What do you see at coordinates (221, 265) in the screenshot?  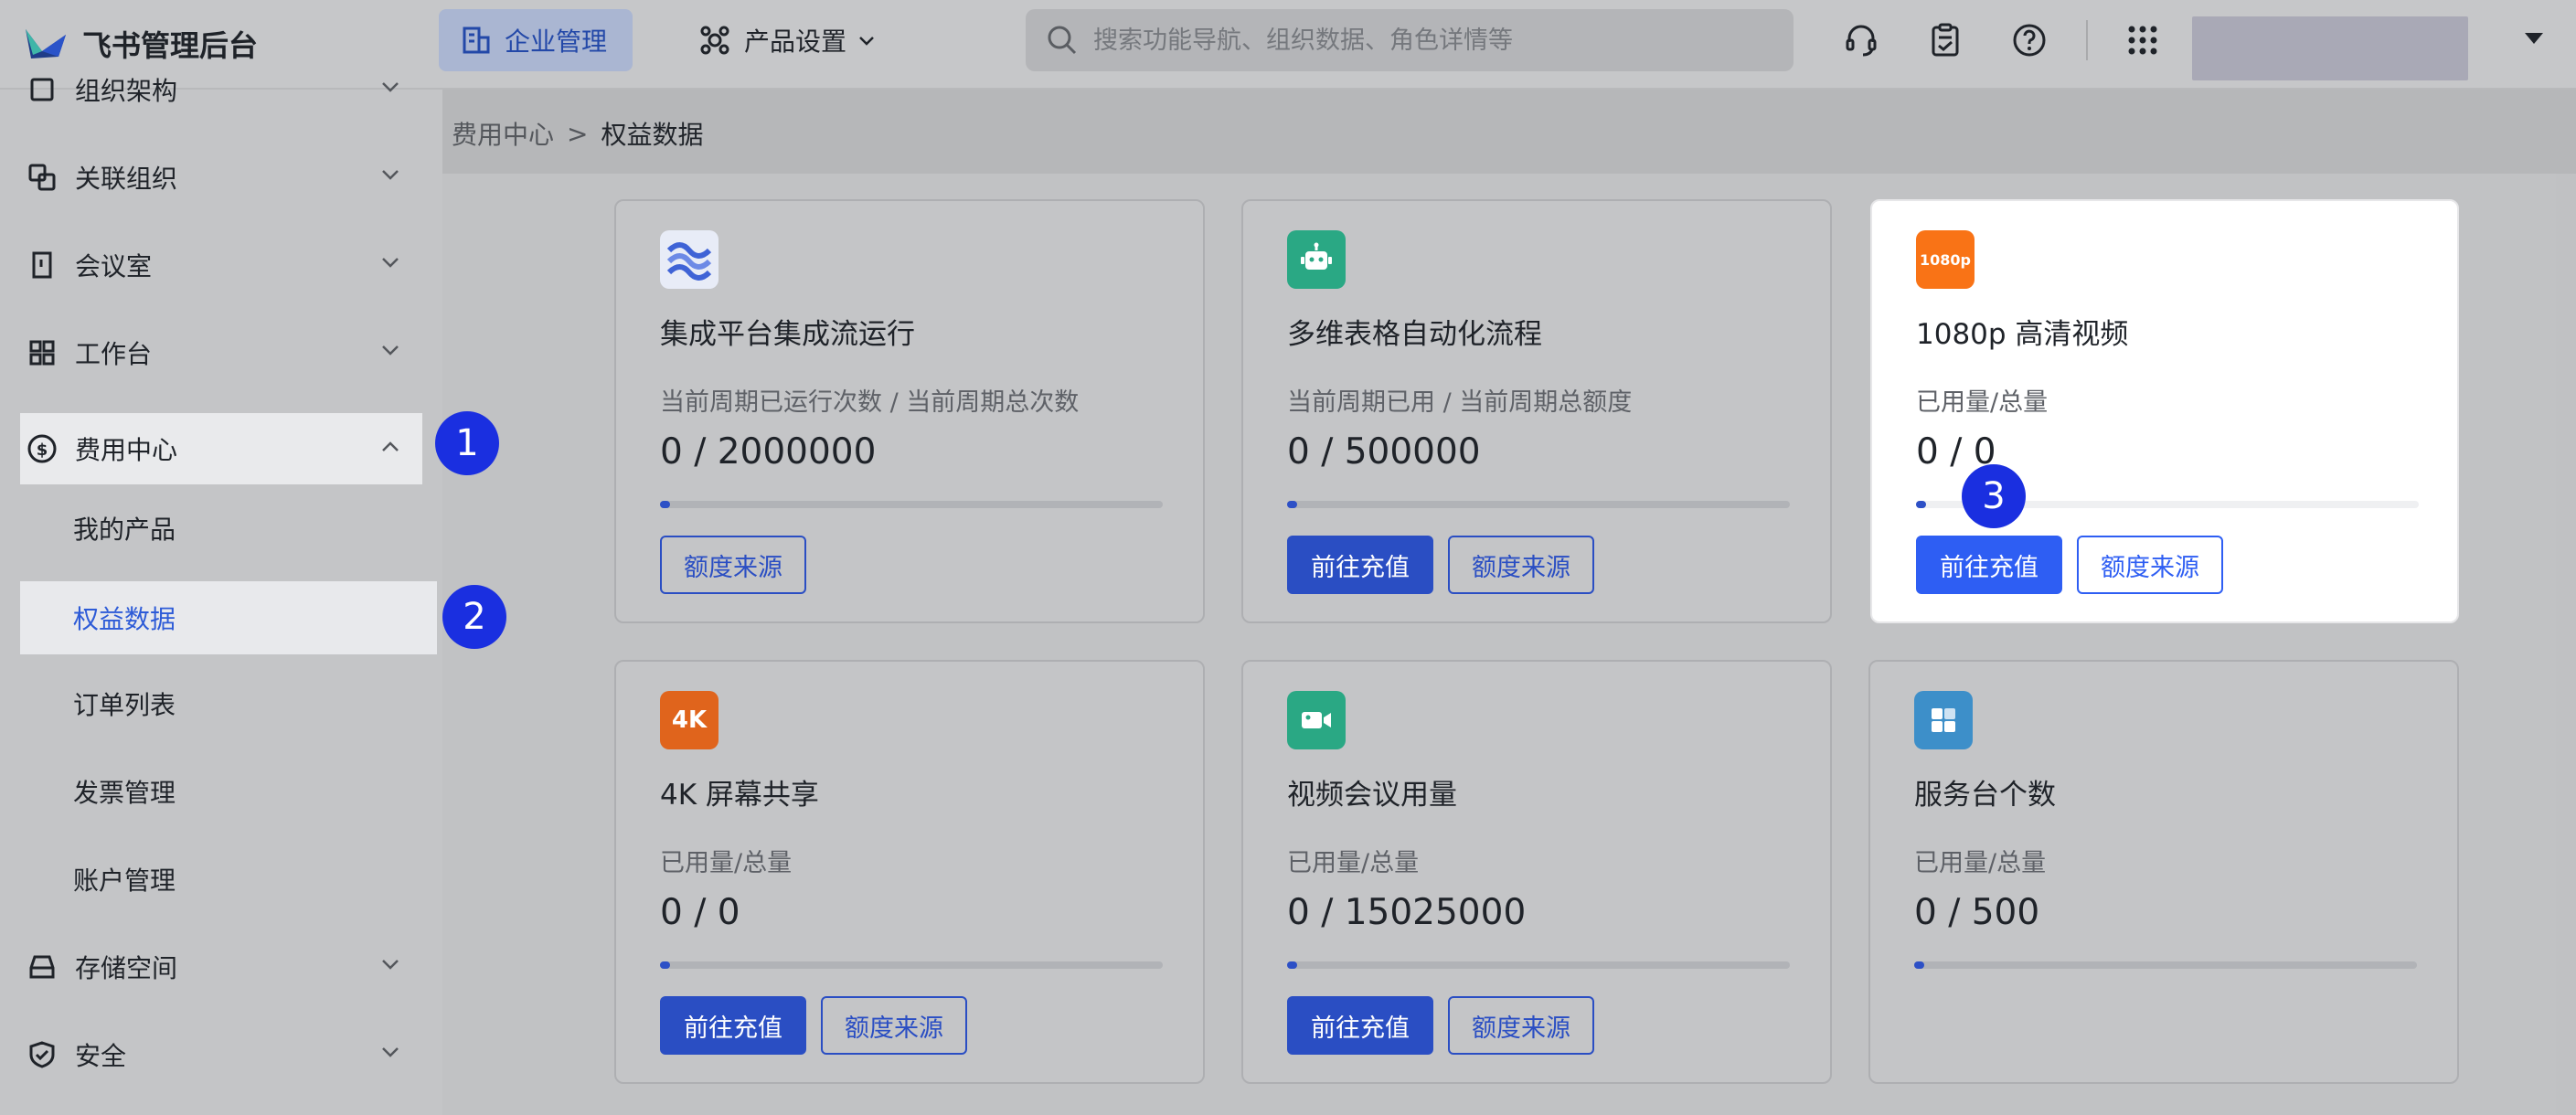 I see `sidebar-item-meeting-room: 会议室` at bounding box center [221, 265].